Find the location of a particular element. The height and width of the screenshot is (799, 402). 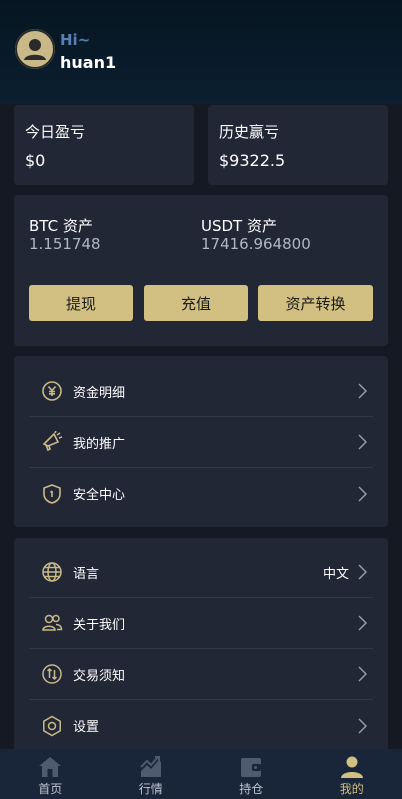

menu-item-label: 安全中心 is located at coordinates (99, 495).